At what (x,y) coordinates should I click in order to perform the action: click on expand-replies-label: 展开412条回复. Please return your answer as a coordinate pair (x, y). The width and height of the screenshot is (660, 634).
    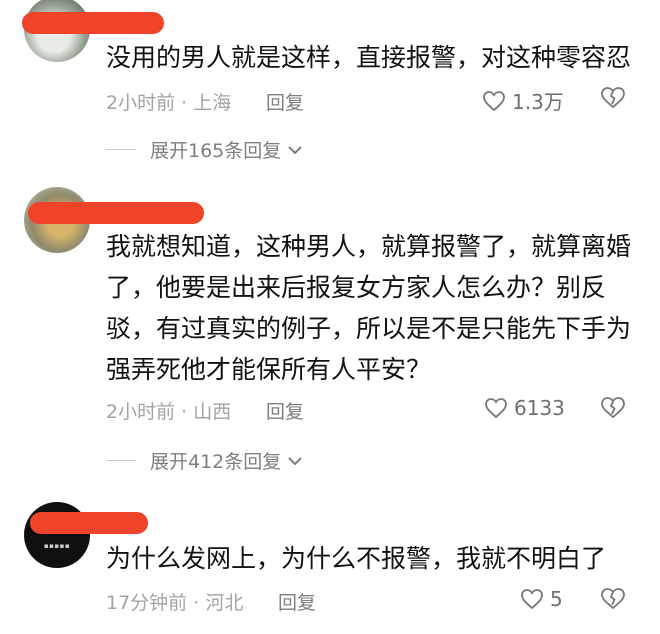
    Looking at the image, I should click on (216, 462).